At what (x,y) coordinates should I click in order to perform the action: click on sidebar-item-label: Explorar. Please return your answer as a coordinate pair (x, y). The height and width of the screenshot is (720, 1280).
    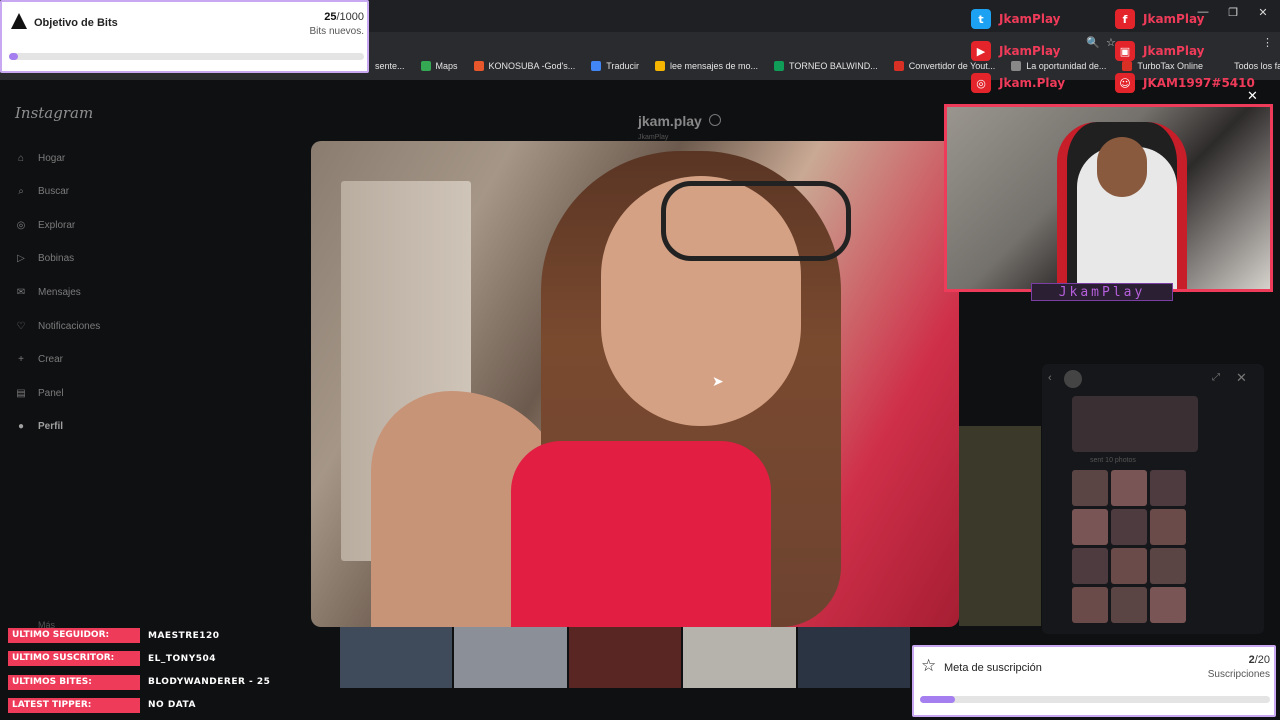
    Looking at the image, I should click on (57, 225).